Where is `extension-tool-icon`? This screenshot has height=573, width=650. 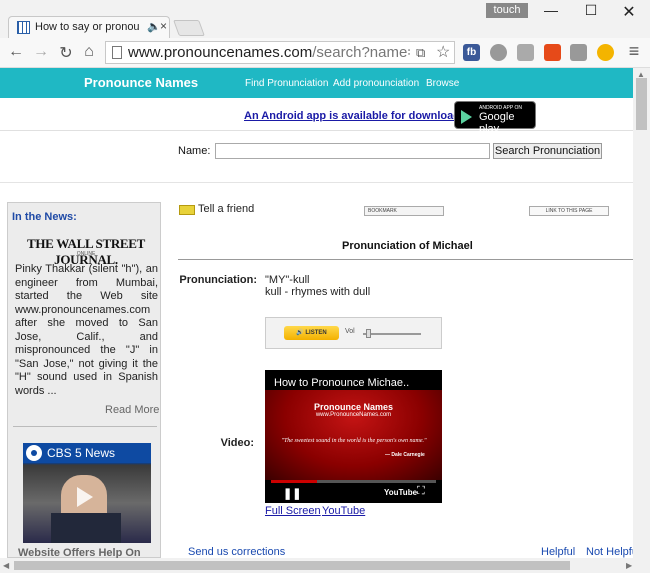 extension-tool-icon is located at coordinates (578, 52).